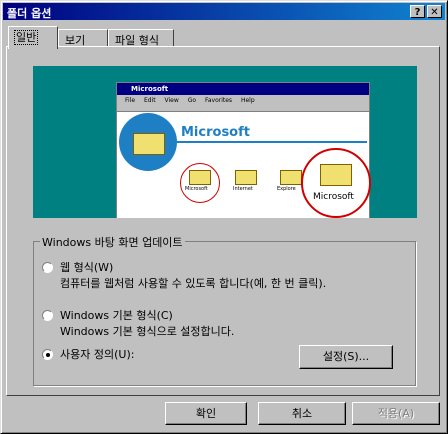 This screenshot has width=448, height=434. Describe the element at coordinates (29, 13) in the screenshot. I see `window-title: 폴더 옵션` at that location.